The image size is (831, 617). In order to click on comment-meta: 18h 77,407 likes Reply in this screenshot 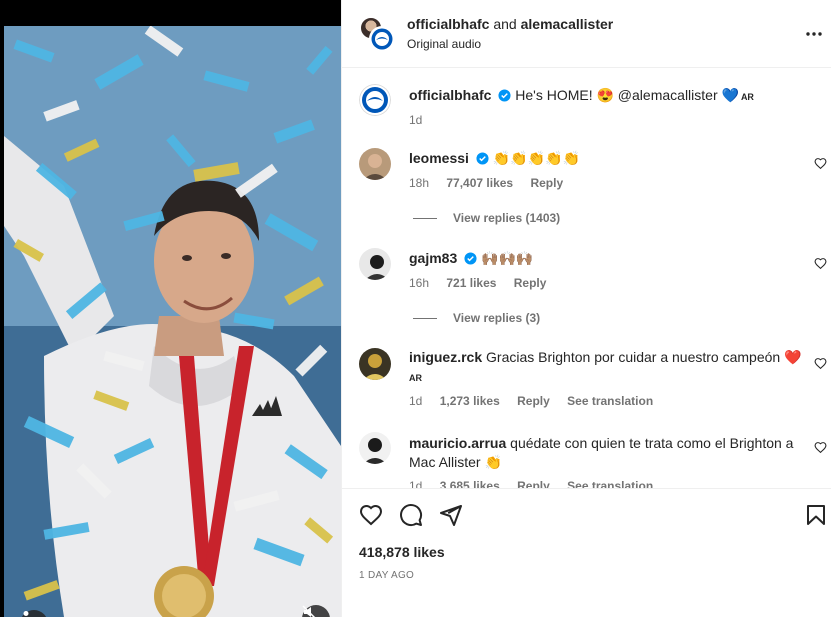, I will do `click(493, 183)`.